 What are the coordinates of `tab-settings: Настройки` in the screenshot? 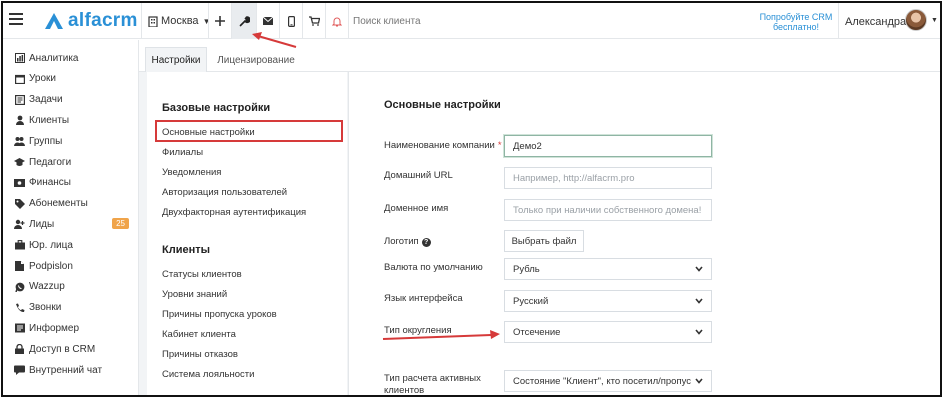 It's located at (176, 60).